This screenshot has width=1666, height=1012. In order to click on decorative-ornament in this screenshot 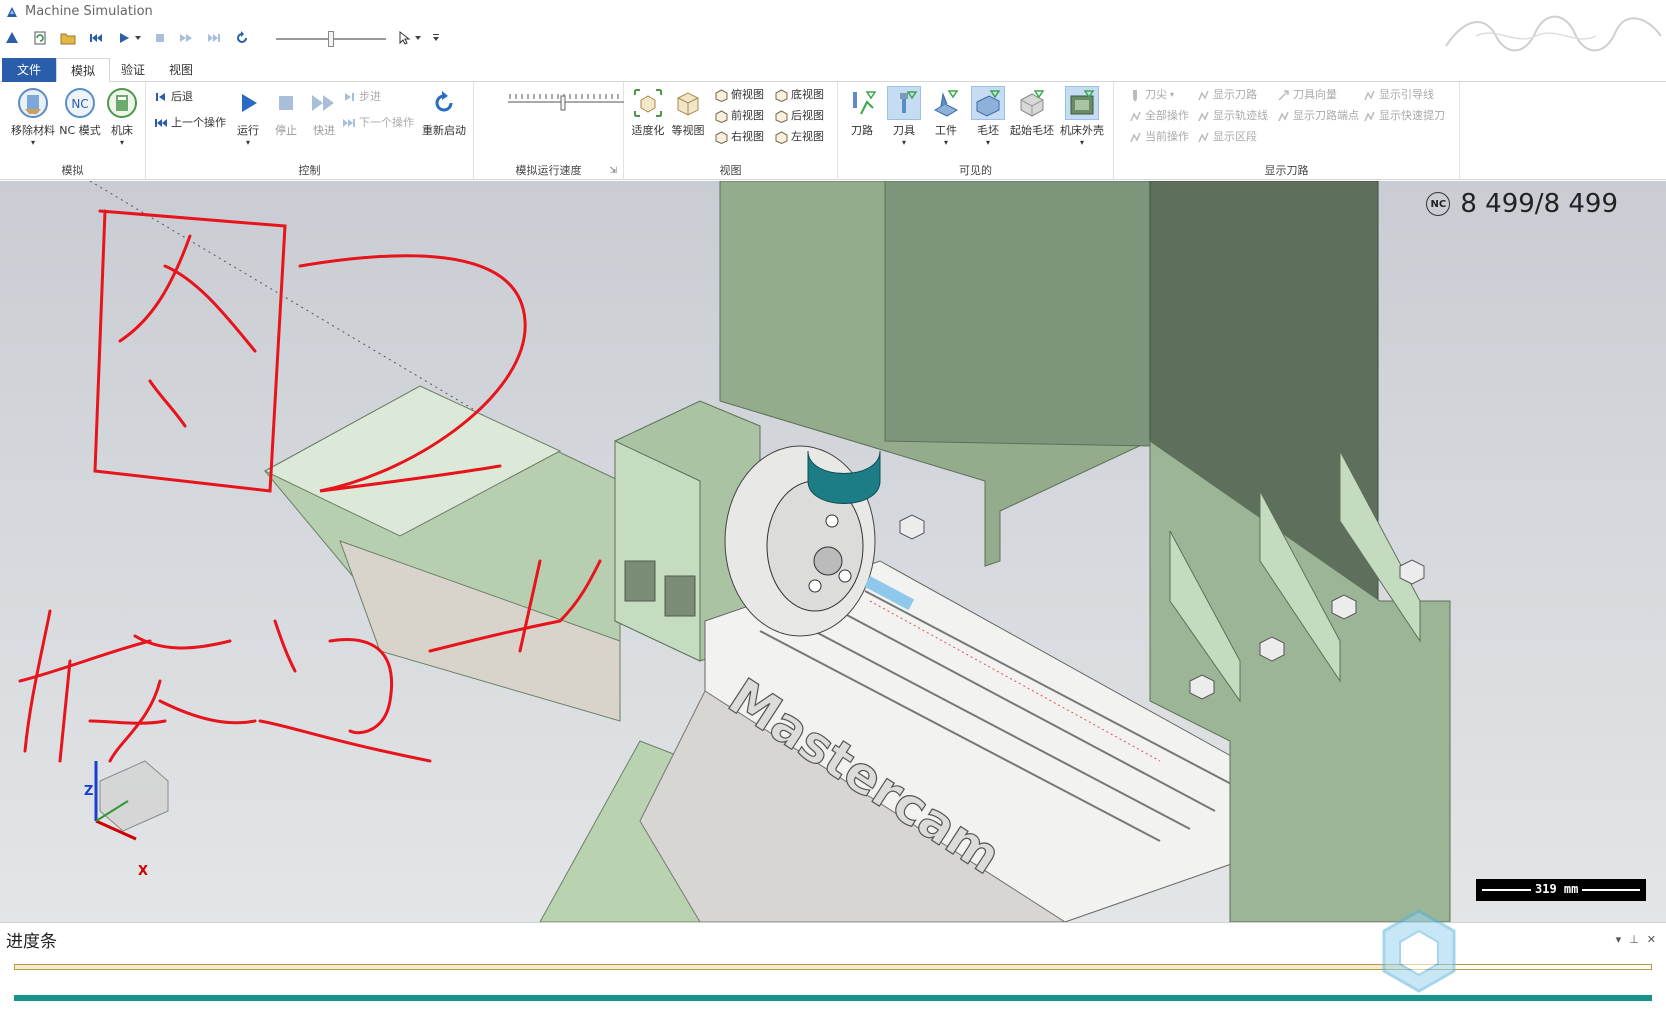, I will do `click(1553, 33)`.